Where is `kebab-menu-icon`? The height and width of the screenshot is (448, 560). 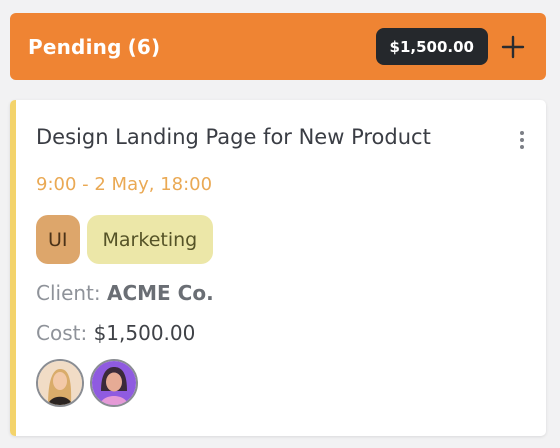 kebab-menu-icon is located at coordinates (522, 140).